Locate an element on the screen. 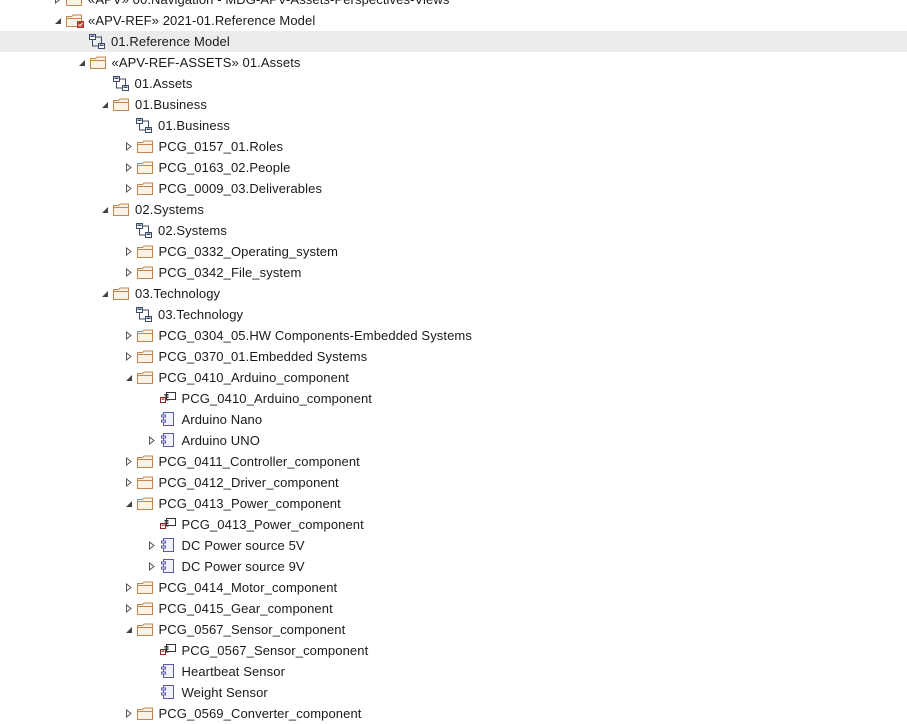 The image size is (907, 724). tree-item: PCG_0414_Motor_component is located at coordinates (453, 587).